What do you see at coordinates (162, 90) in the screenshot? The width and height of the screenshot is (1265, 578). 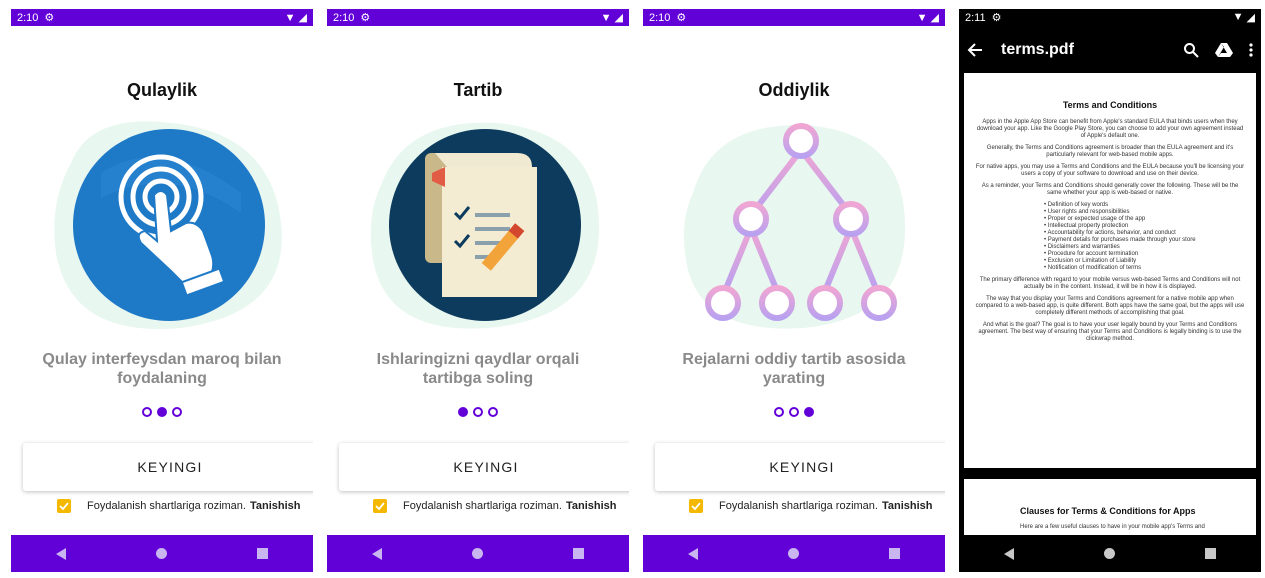 I see `screen-title: Qulaylik` at bounding box center [162, 90].